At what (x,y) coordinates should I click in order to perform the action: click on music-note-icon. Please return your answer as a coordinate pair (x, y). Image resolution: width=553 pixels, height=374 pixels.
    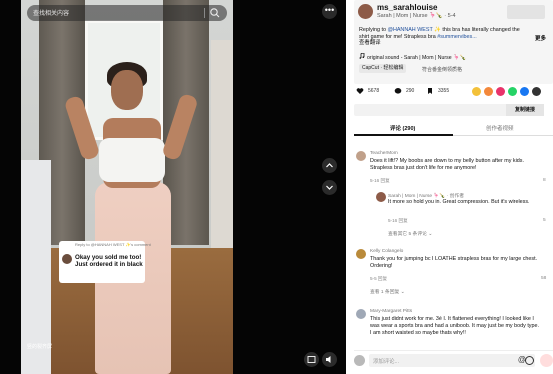
    Looking at the image, I should click on (362, 56).